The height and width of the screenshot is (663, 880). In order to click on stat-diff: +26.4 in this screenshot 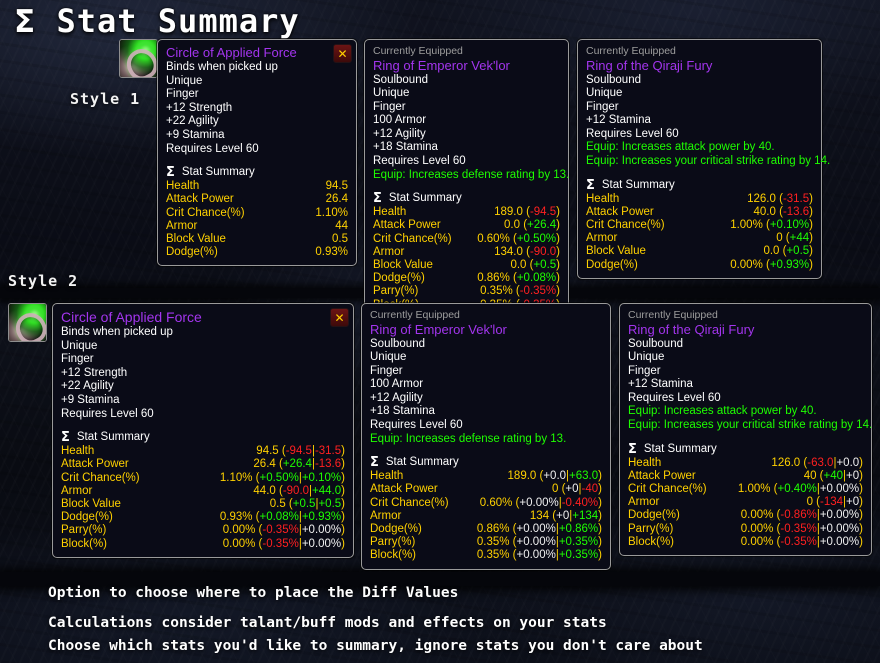, I will do `click(542, 225)`.